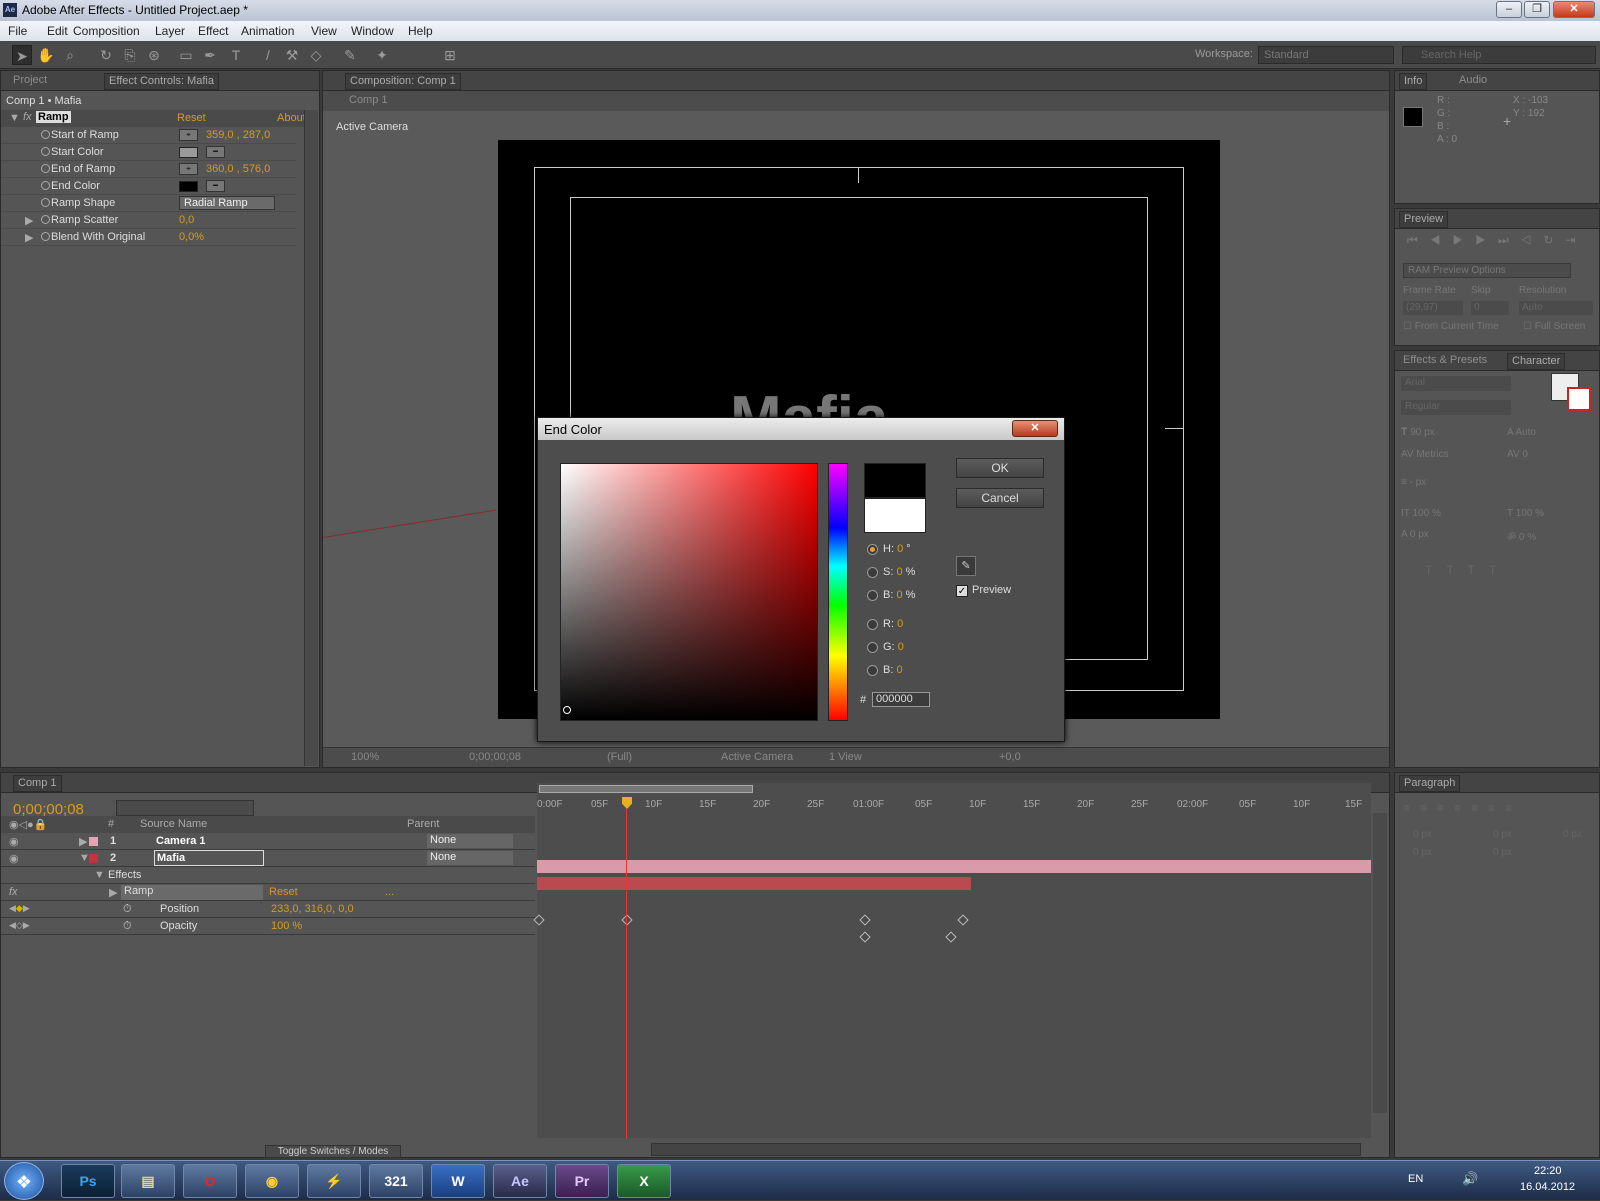  What do you see at coordinates (644, 1181) in the screenshot?
I see `taskbar-excel: X` at bounding box center [644, 1181].